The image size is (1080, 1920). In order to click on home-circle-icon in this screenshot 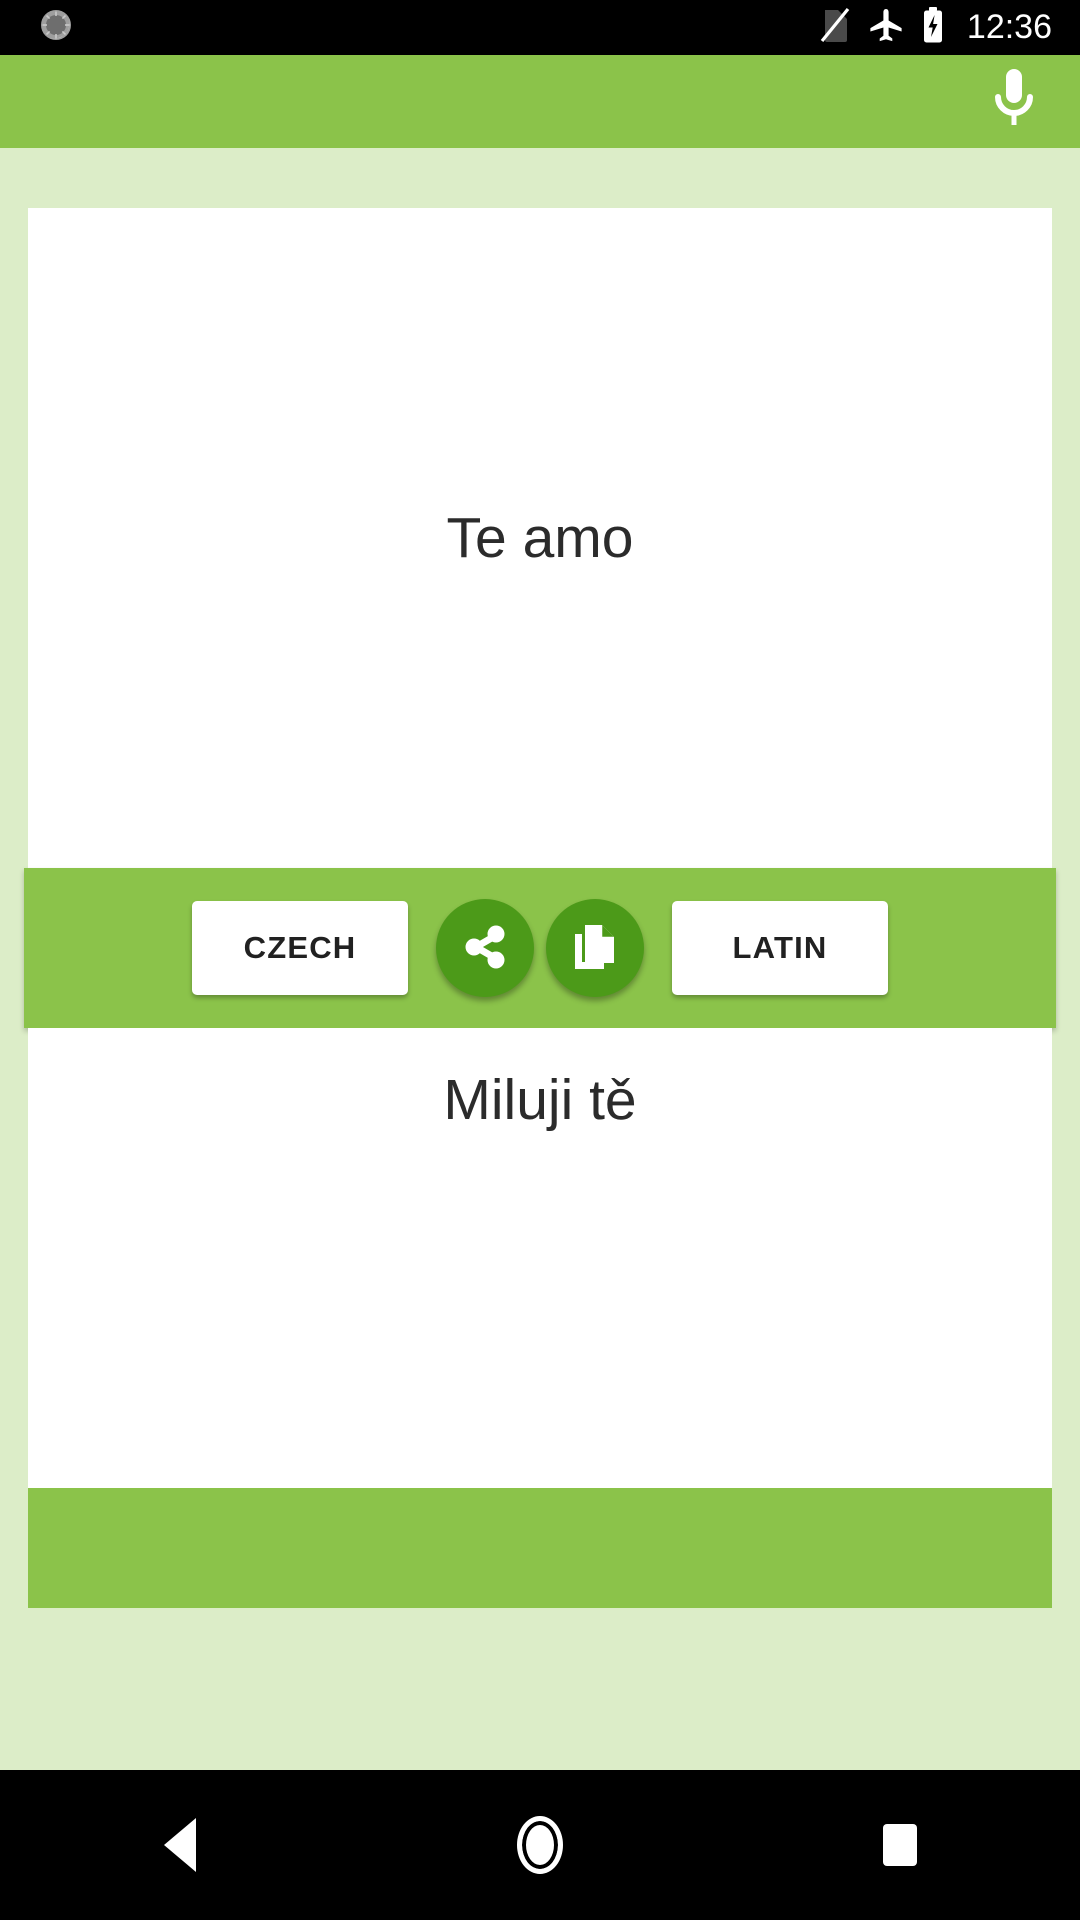, I will do `click(540, 1845)`.